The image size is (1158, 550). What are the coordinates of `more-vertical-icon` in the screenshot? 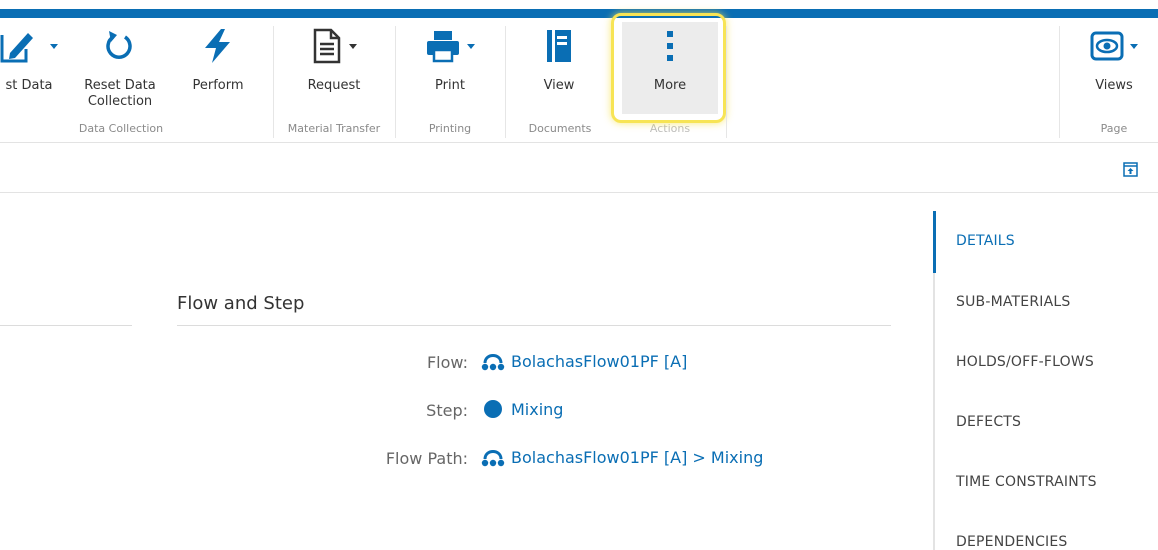 It's located at (670, 46).